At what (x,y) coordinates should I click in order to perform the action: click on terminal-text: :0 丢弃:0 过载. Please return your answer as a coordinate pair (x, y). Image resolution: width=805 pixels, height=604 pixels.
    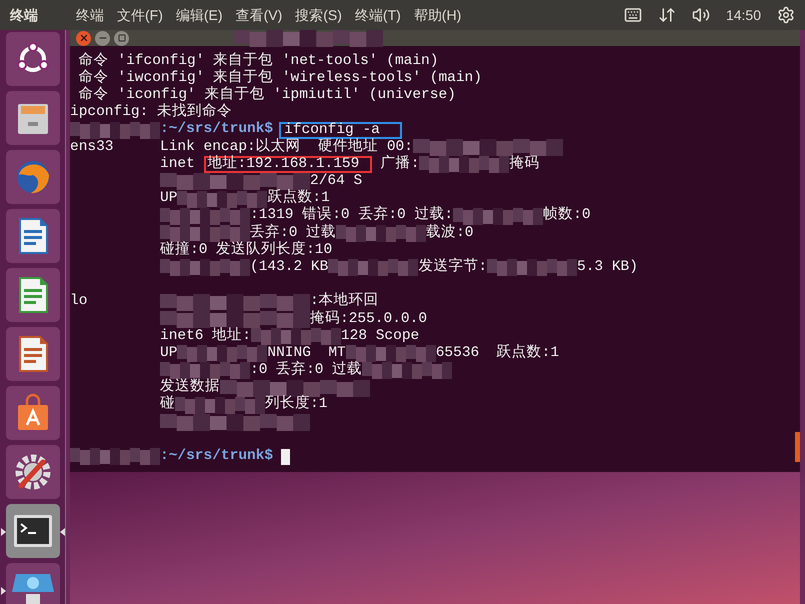
    Looking at the image, I should click on (306, 370).